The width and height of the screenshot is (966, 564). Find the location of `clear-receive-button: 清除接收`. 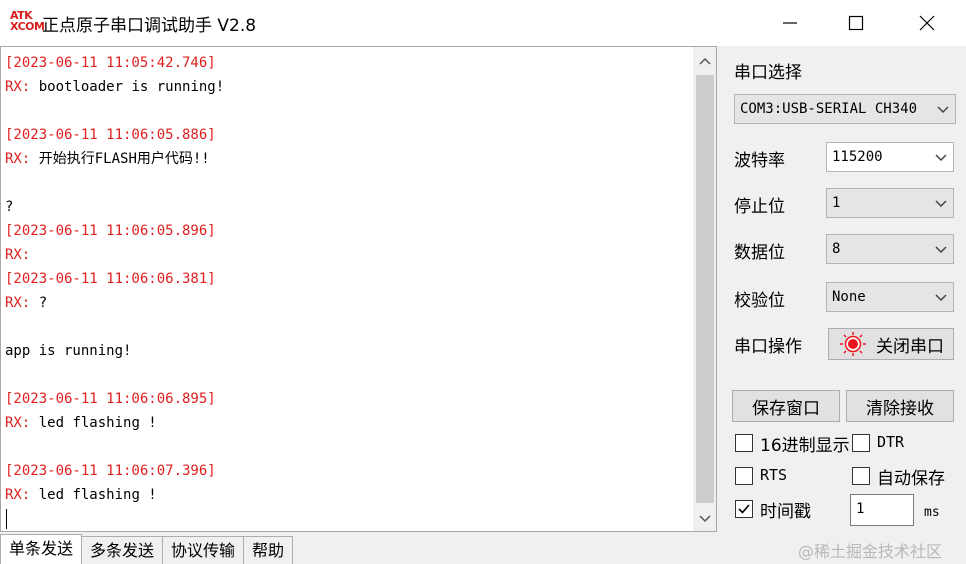

clear-receive-button: 清除接收 is located at coordinates (900, 406).